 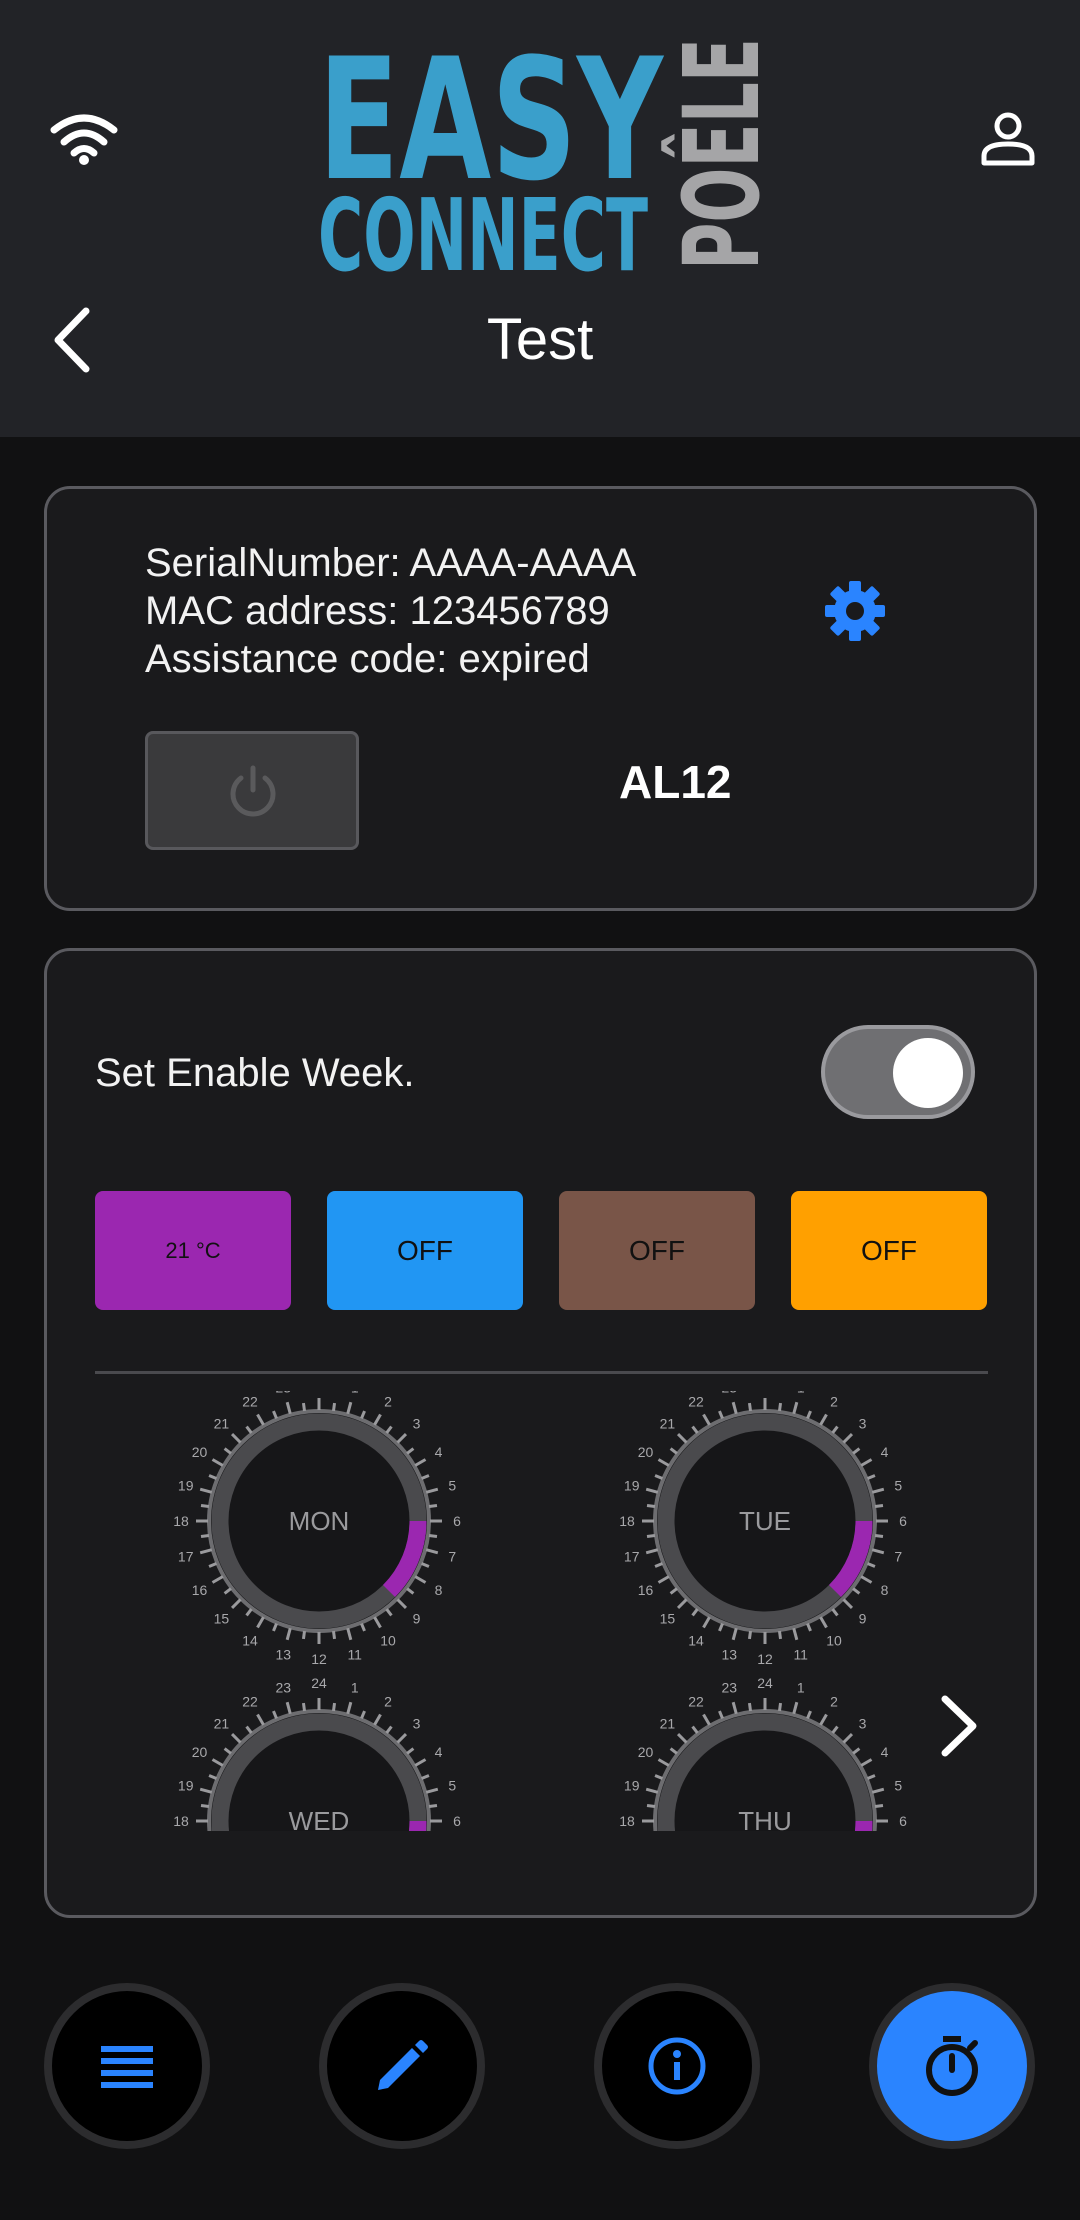 What do you see at coordinates (319, 1521) in the screenshot?
I see `day-label: MON` at bounding box center [319, 1521].